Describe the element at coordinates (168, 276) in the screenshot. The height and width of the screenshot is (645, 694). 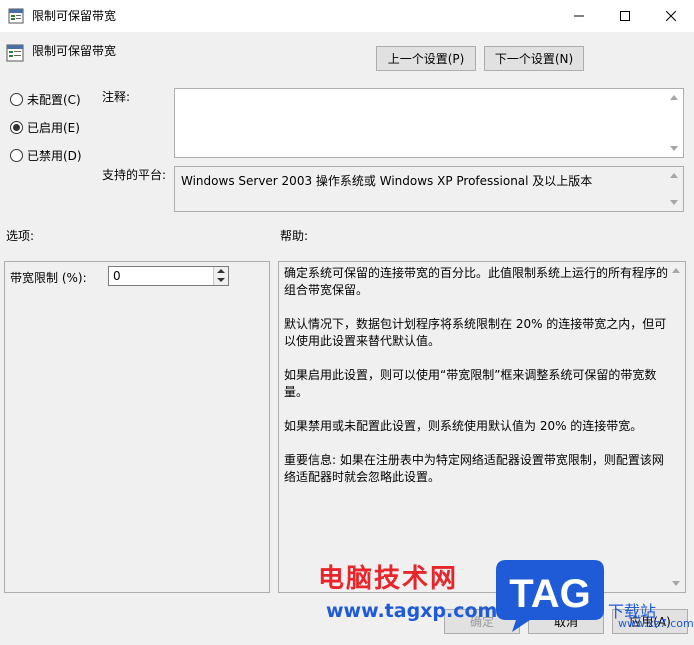
I see `bandwidth-limit-stepper: 0` at that location.